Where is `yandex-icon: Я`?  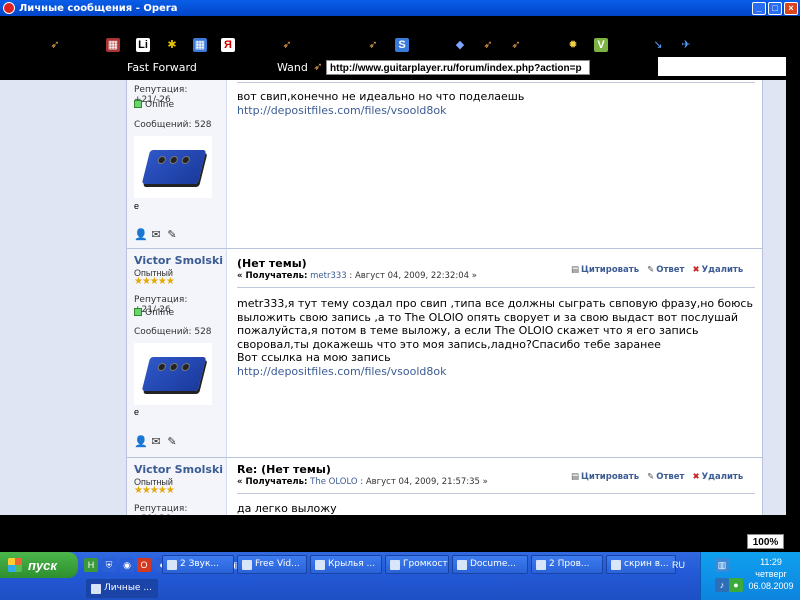 yandex-icon: Я is located at coordinates (228, 45).